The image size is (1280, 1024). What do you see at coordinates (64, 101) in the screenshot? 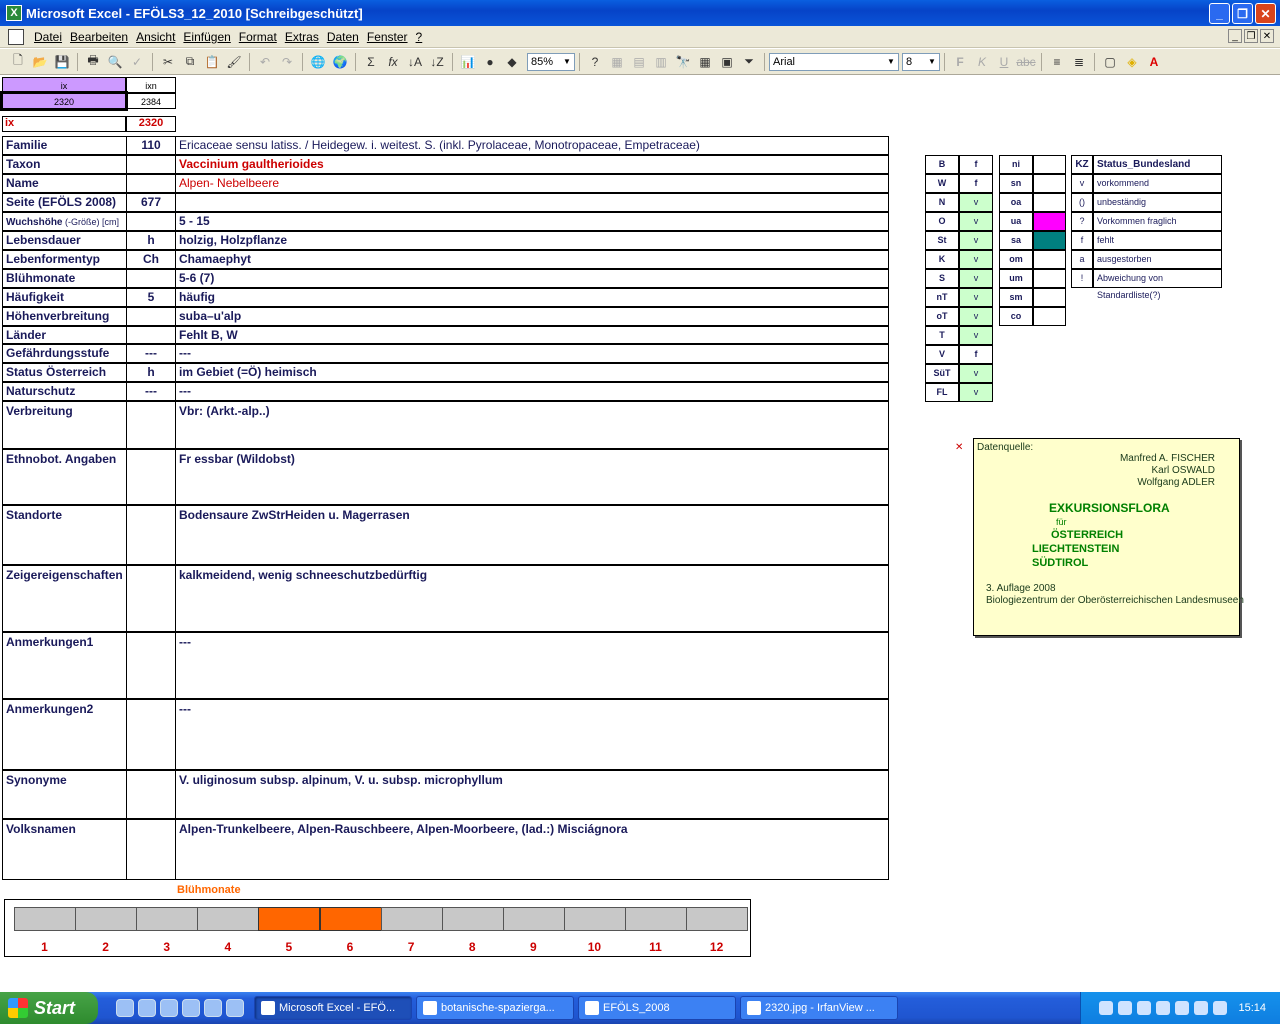
I see `ix-value-cell: 2320` at bounding box center [64, 101].